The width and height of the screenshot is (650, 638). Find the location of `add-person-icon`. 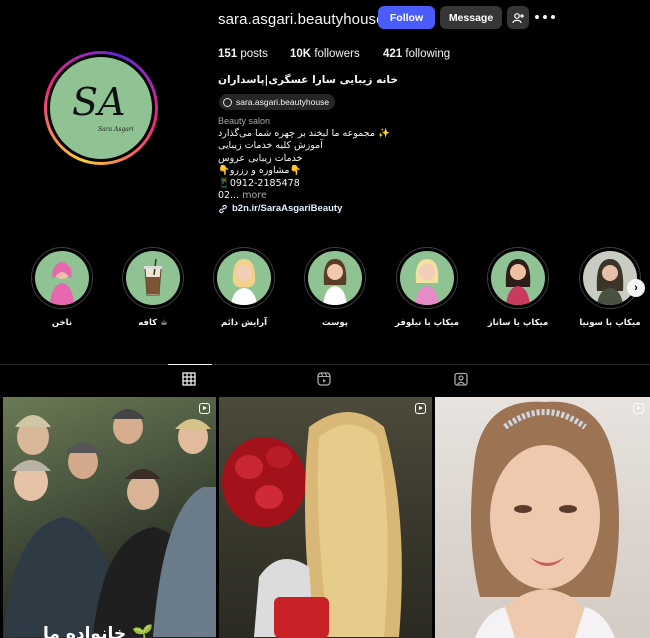

add-person-icon is located at coordinates (518, 17).